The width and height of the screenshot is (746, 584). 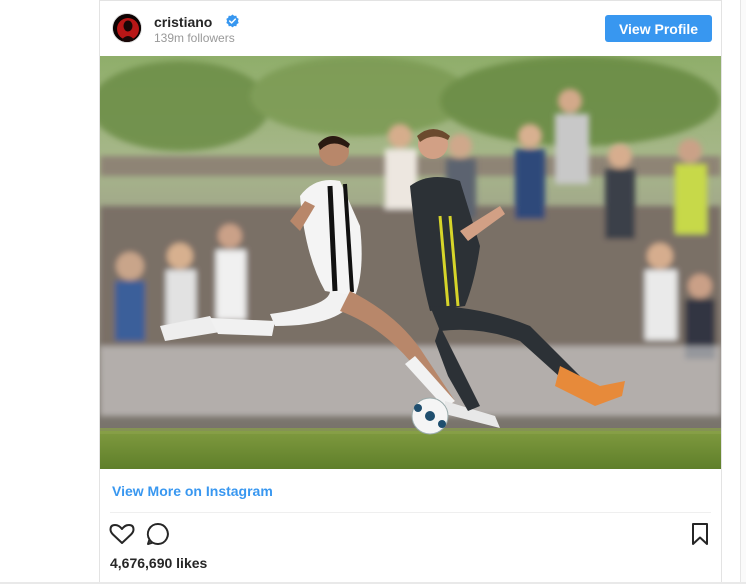 What do you see at coordinates (158, 534) in the screenshot?
I see `comment-icon` at bounding box center [158, 534].